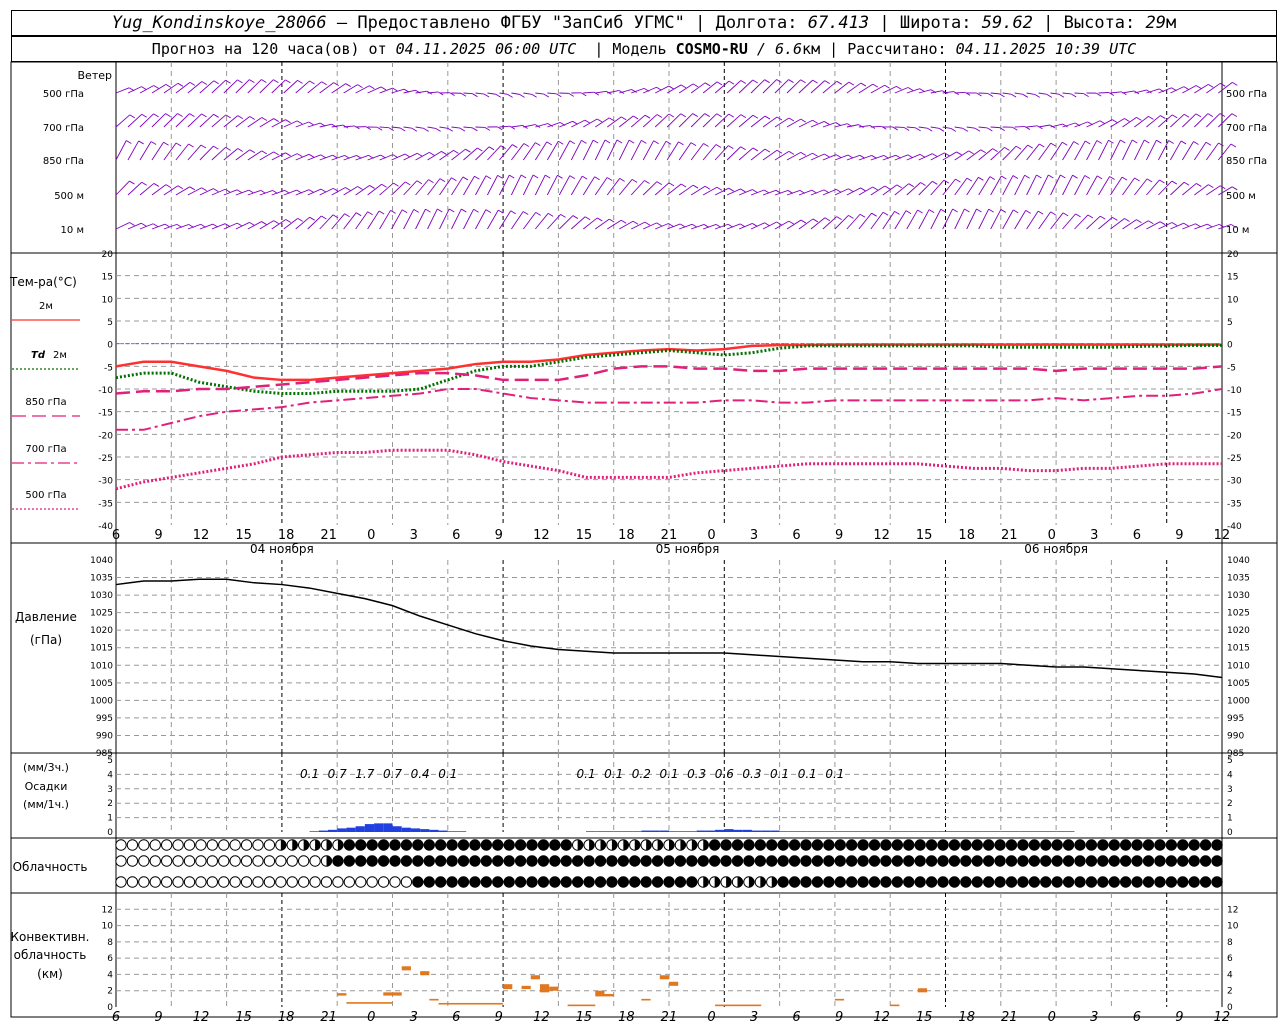 Image resolution: width=1280 pixels, height=1024 pixels. Describe the element at coordinates (1238, 666) in the screenshot. I see `pressure-tick-label-right: 1010` at that location.